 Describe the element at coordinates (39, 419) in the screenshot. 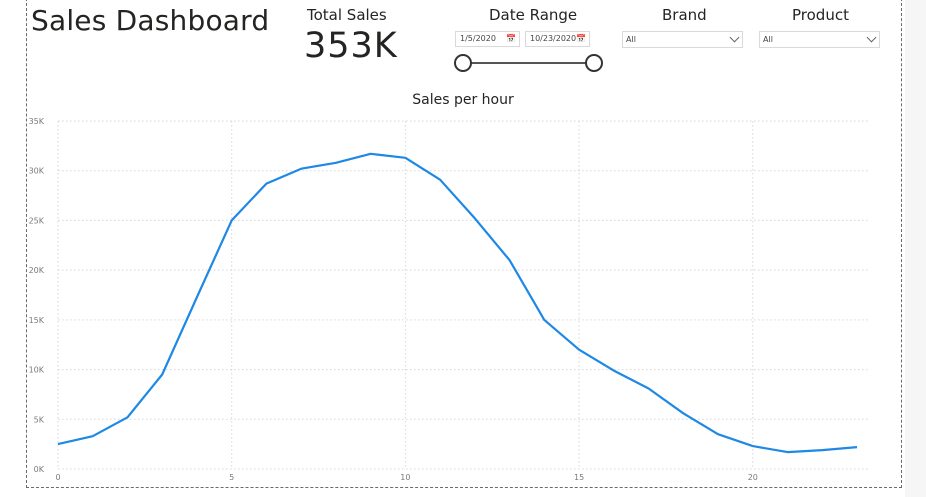

I see `y-tick-label: 5K` at that location.